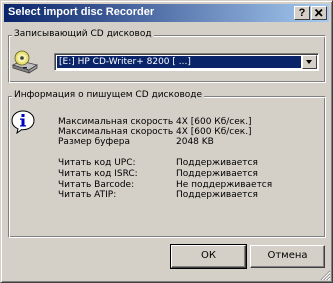  What do you see at coordinates (97, 163) in the screenshot?
I see `read-upc-label: Читать код UPC:` at bounding box center [97, 163].